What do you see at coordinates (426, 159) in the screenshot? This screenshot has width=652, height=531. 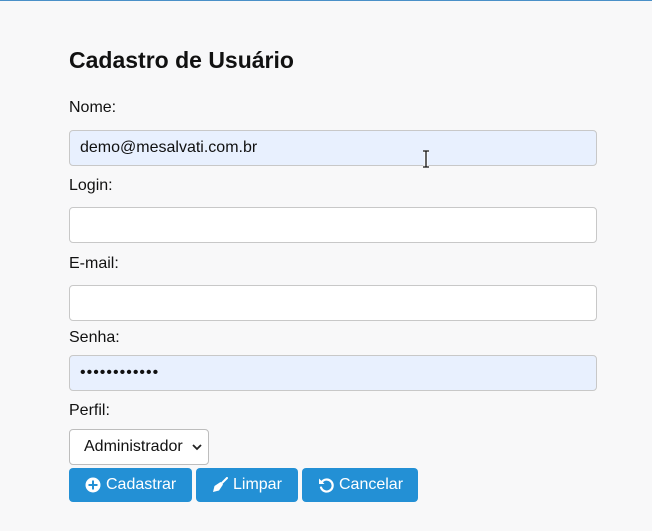 I see `text-cursor-icon` at bounding box center [426, 159].